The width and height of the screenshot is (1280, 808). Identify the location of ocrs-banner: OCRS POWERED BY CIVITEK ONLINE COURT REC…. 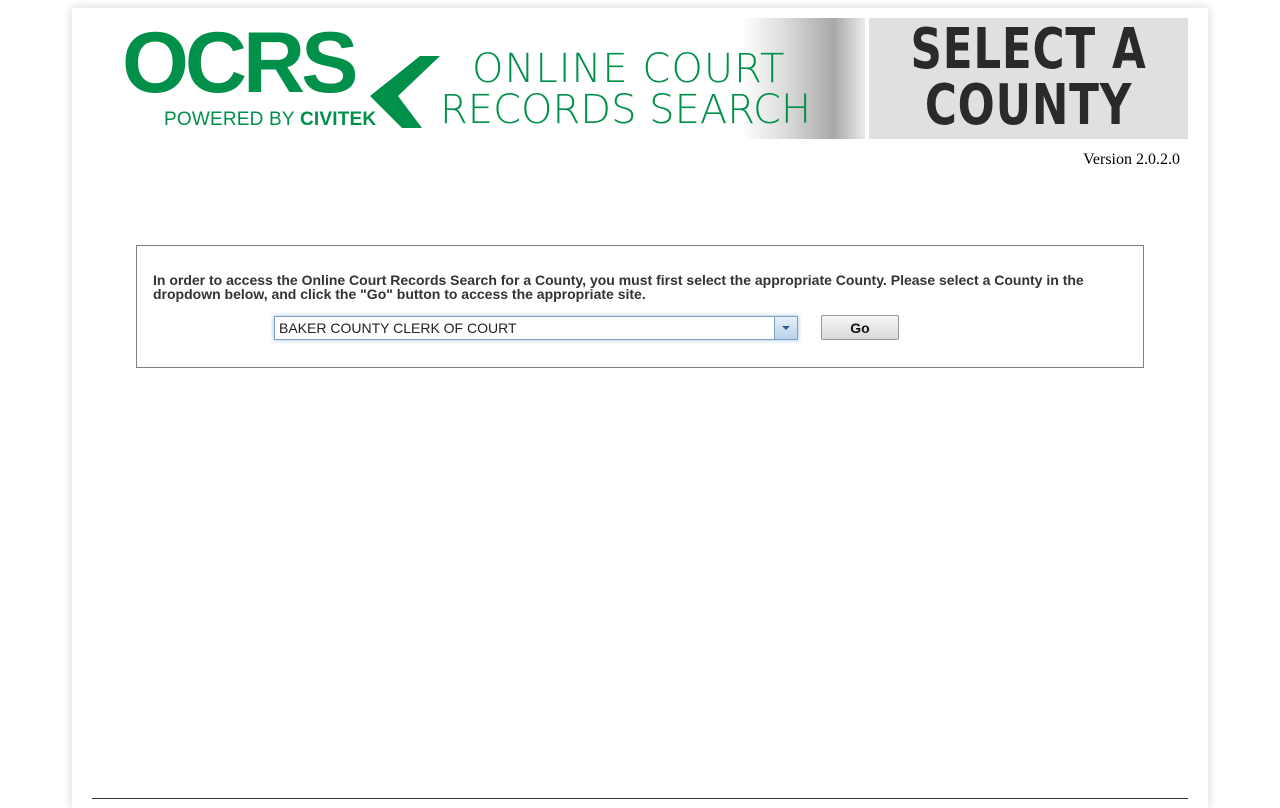
(478, 78).